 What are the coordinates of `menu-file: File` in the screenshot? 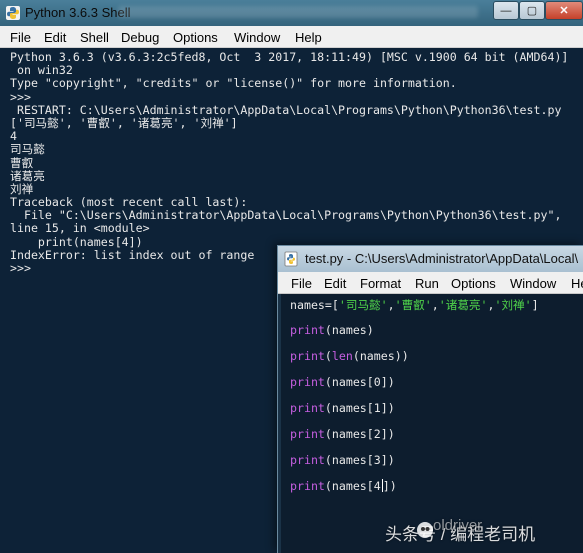 It's located at (20, 37).